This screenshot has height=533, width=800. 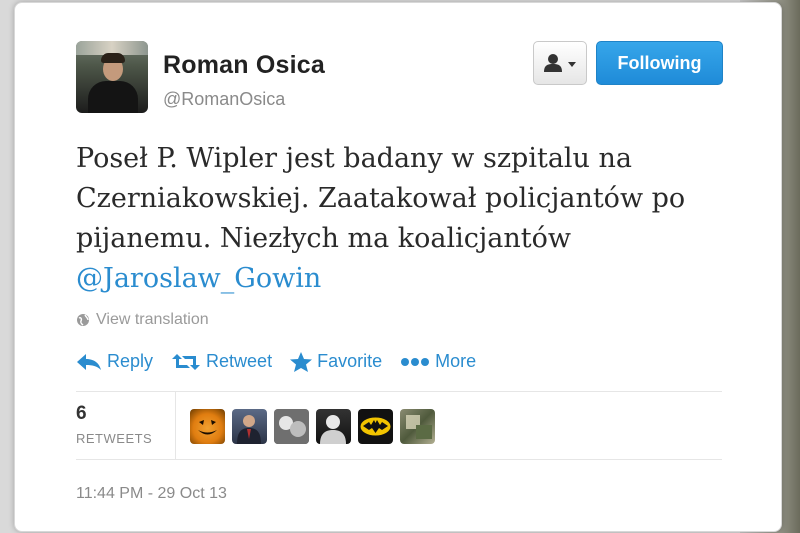 I want to click on user-icon, so click(x=553, y=63).